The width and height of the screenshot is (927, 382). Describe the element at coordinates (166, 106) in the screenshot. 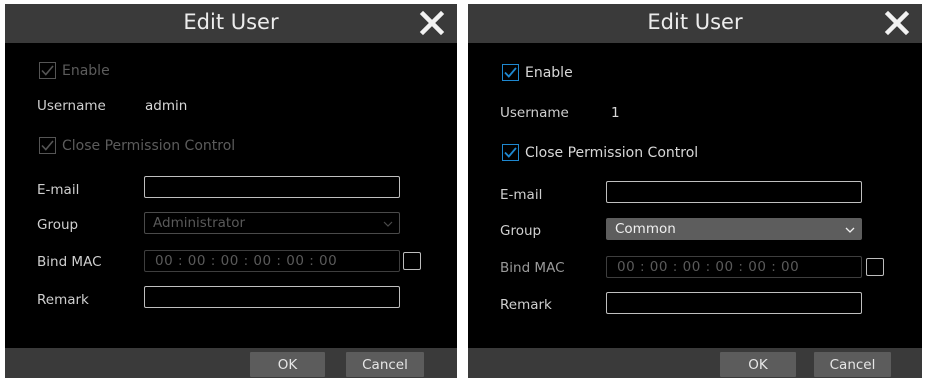

I see `username-value: admin` at that location.